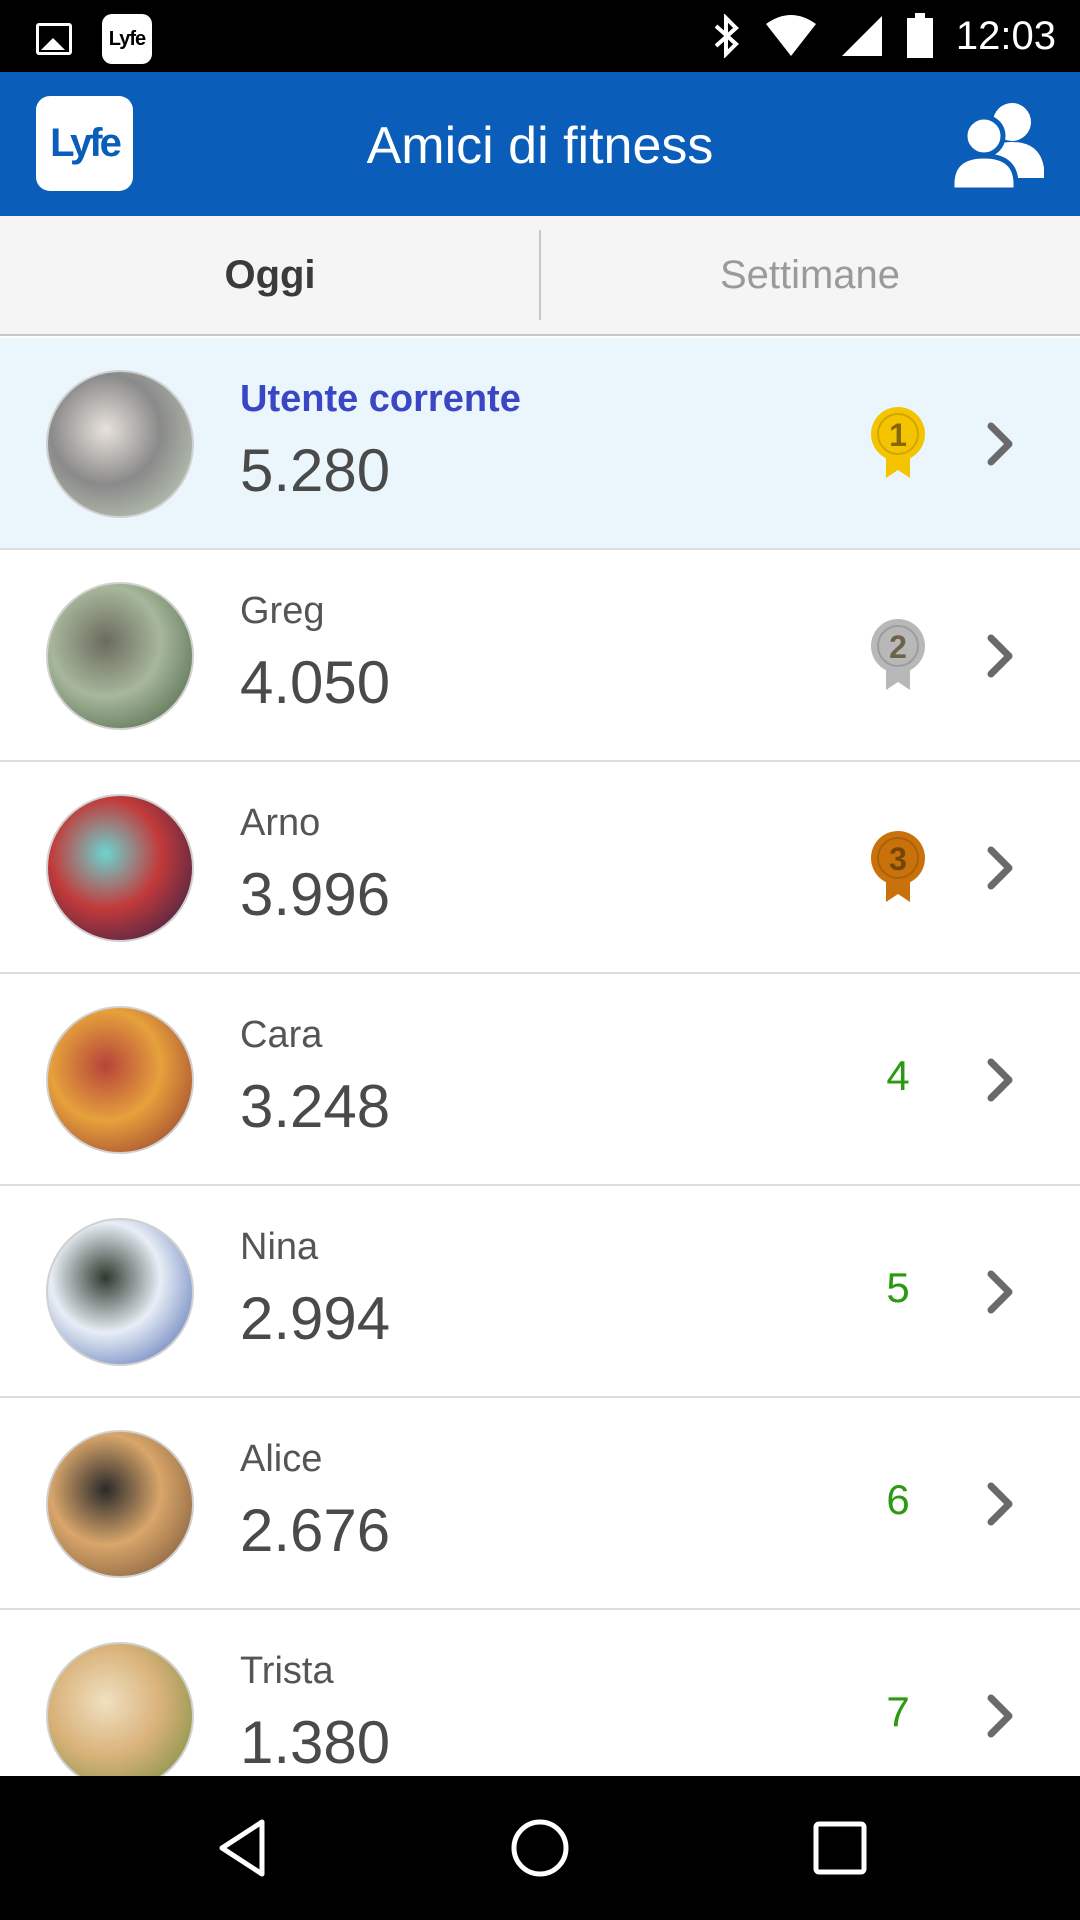 This screenshot has height=1920, width=1080. I want to click on friend-name: Alice, so click(281, 1459).